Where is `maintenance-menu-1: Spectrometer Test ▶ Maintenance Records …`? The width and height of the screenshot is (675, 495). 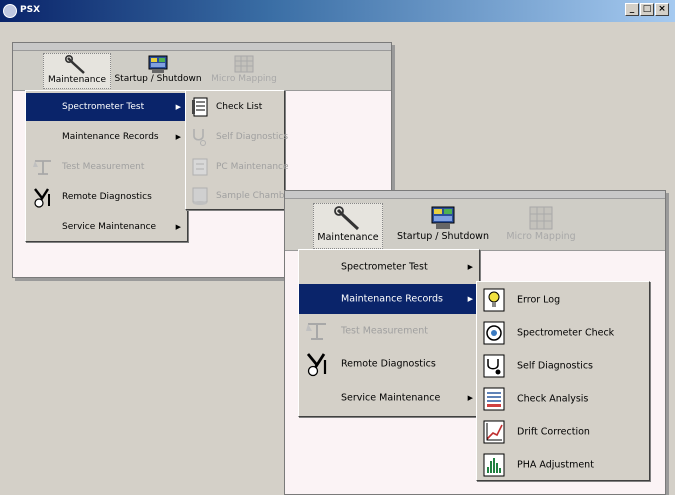
maintenance-menu-1: Spectrometer Test ▶ Maintenance Records … is located at coordinates (106, 166).